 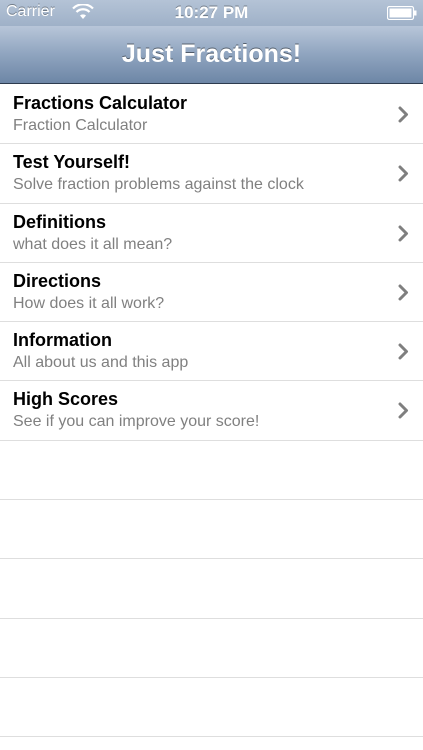 I want to click on menu-item-definitions: Definitions what does it all mean?, so click(x=211, y=233).